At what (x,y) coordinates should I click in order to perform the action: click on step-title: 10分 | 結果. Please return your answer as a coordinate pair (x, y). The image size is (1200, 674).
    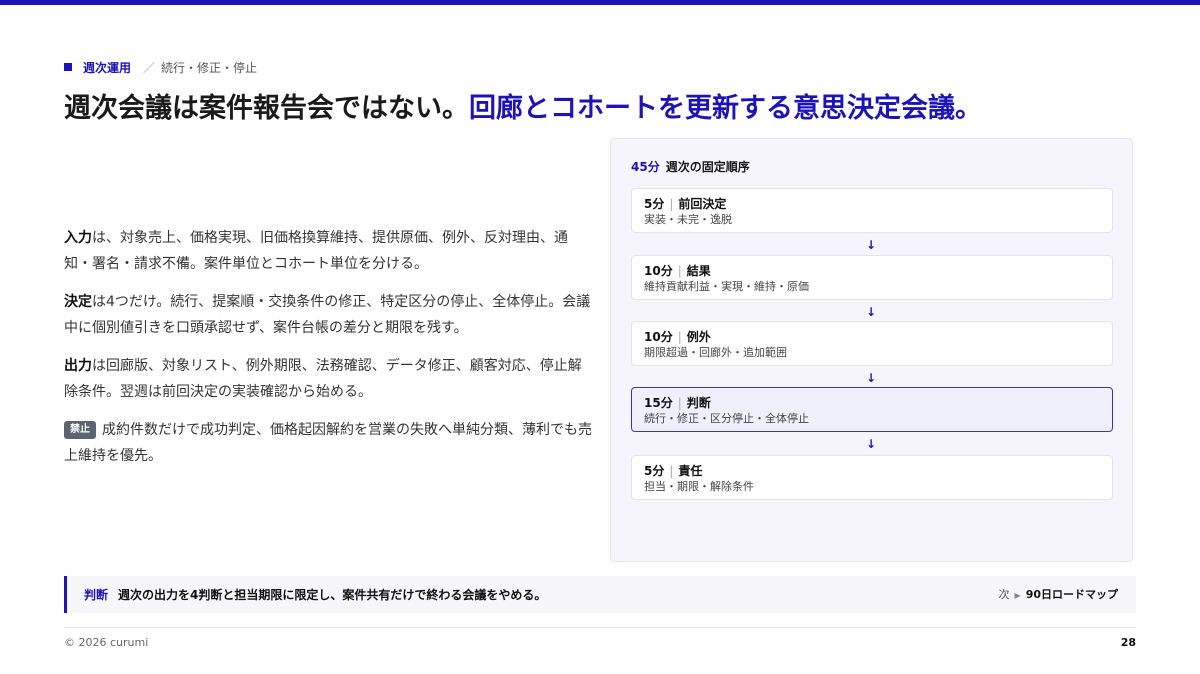
    Looking at the image, I should click on (872, 271).